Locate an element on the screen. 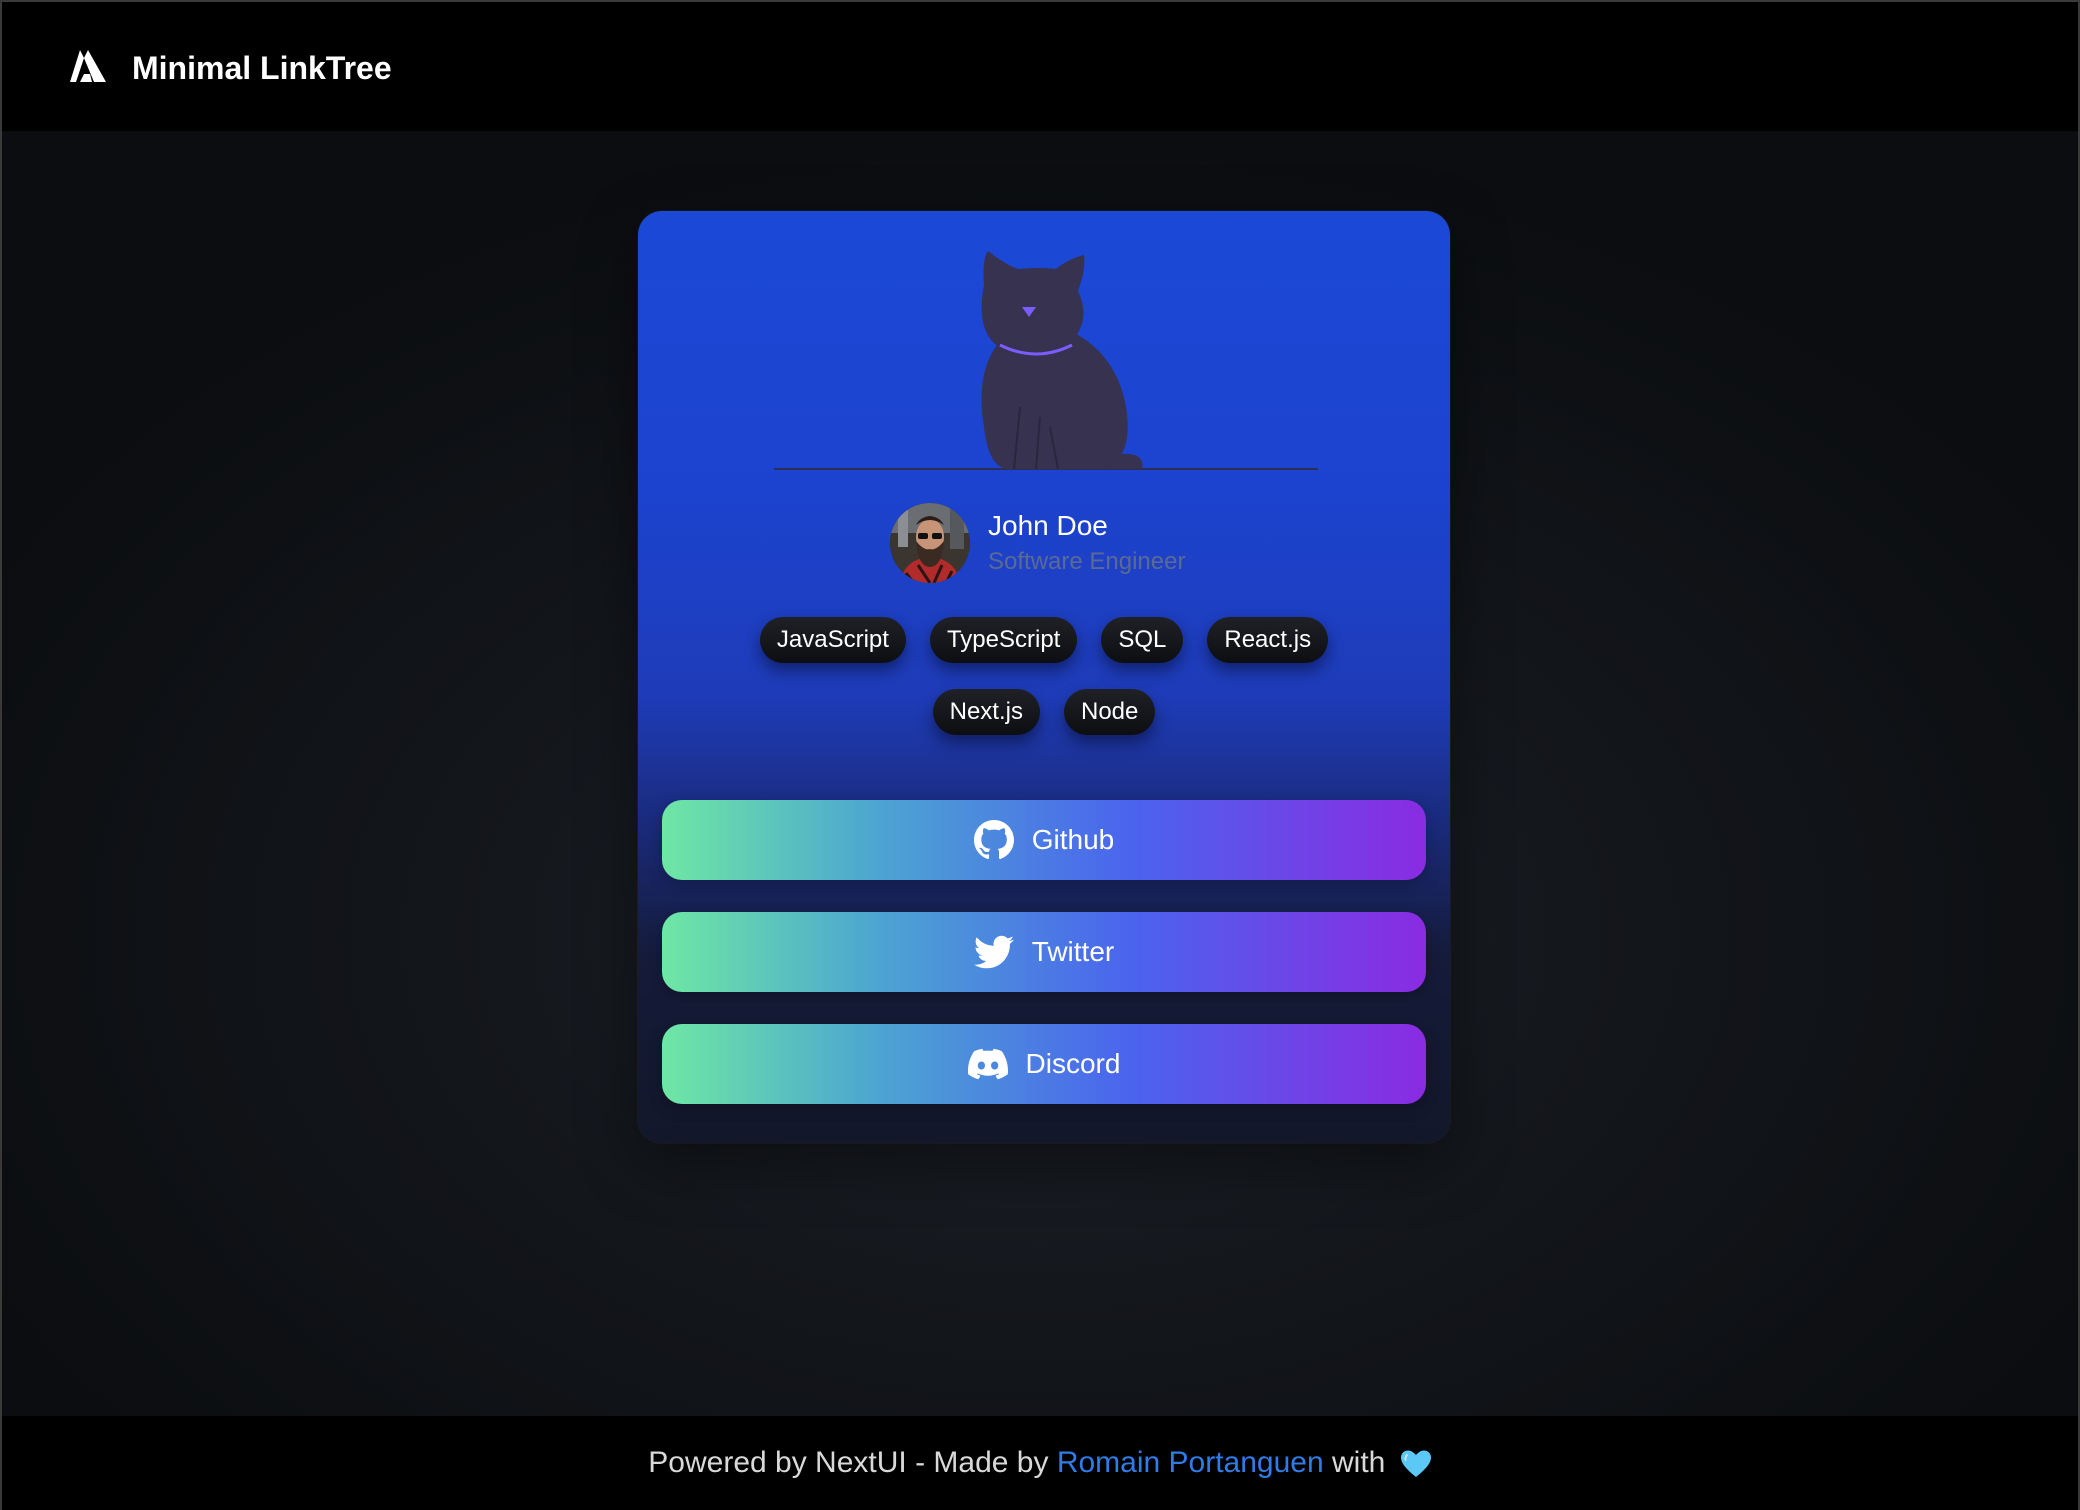 This screenshot has width=2080, height=1510. bearded-man-avatar is located at coordinates (930, 543).